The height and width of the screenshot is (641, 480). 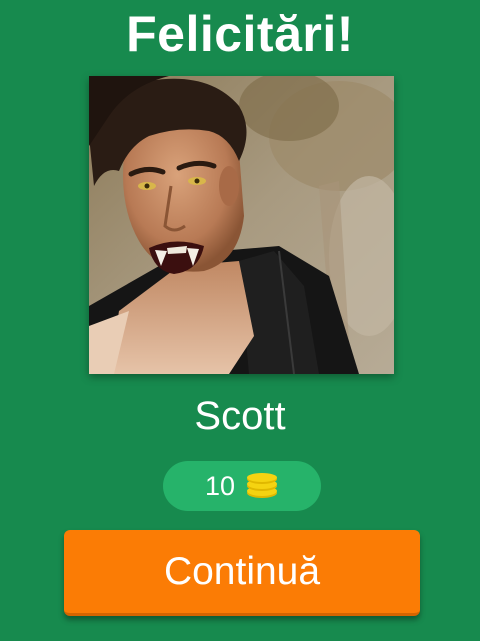 What do you see at coordinates (240, 34) in the screenshot?
I see `congrats-title: Felicitări!` at bounding box center [240, 34].